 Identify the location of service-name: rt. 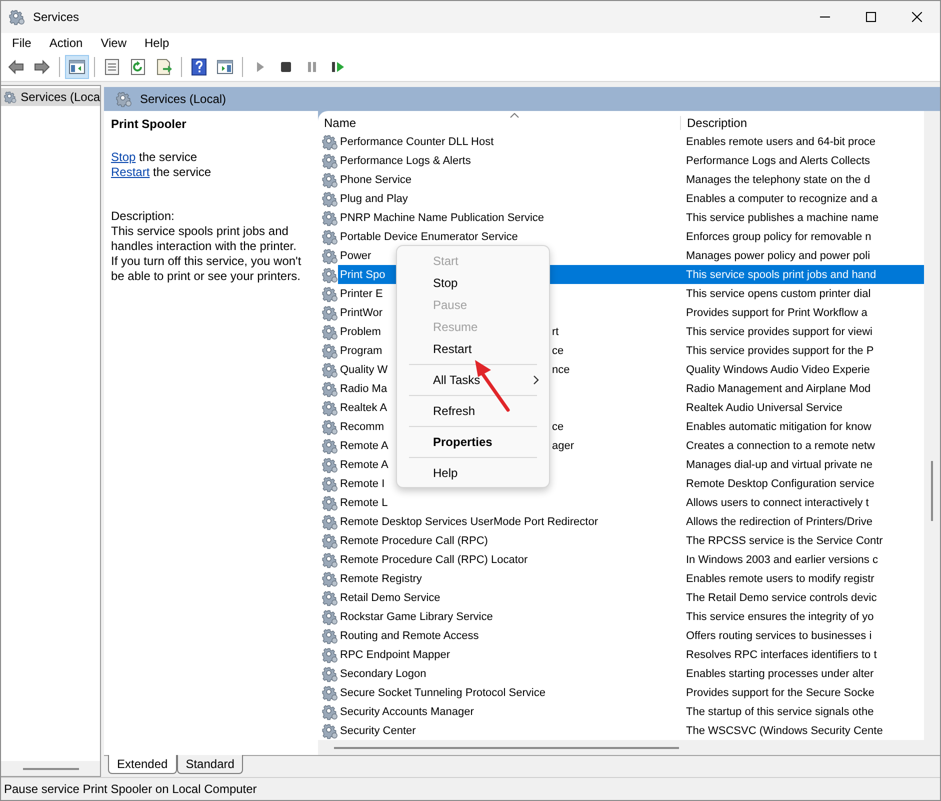
(555, 331).